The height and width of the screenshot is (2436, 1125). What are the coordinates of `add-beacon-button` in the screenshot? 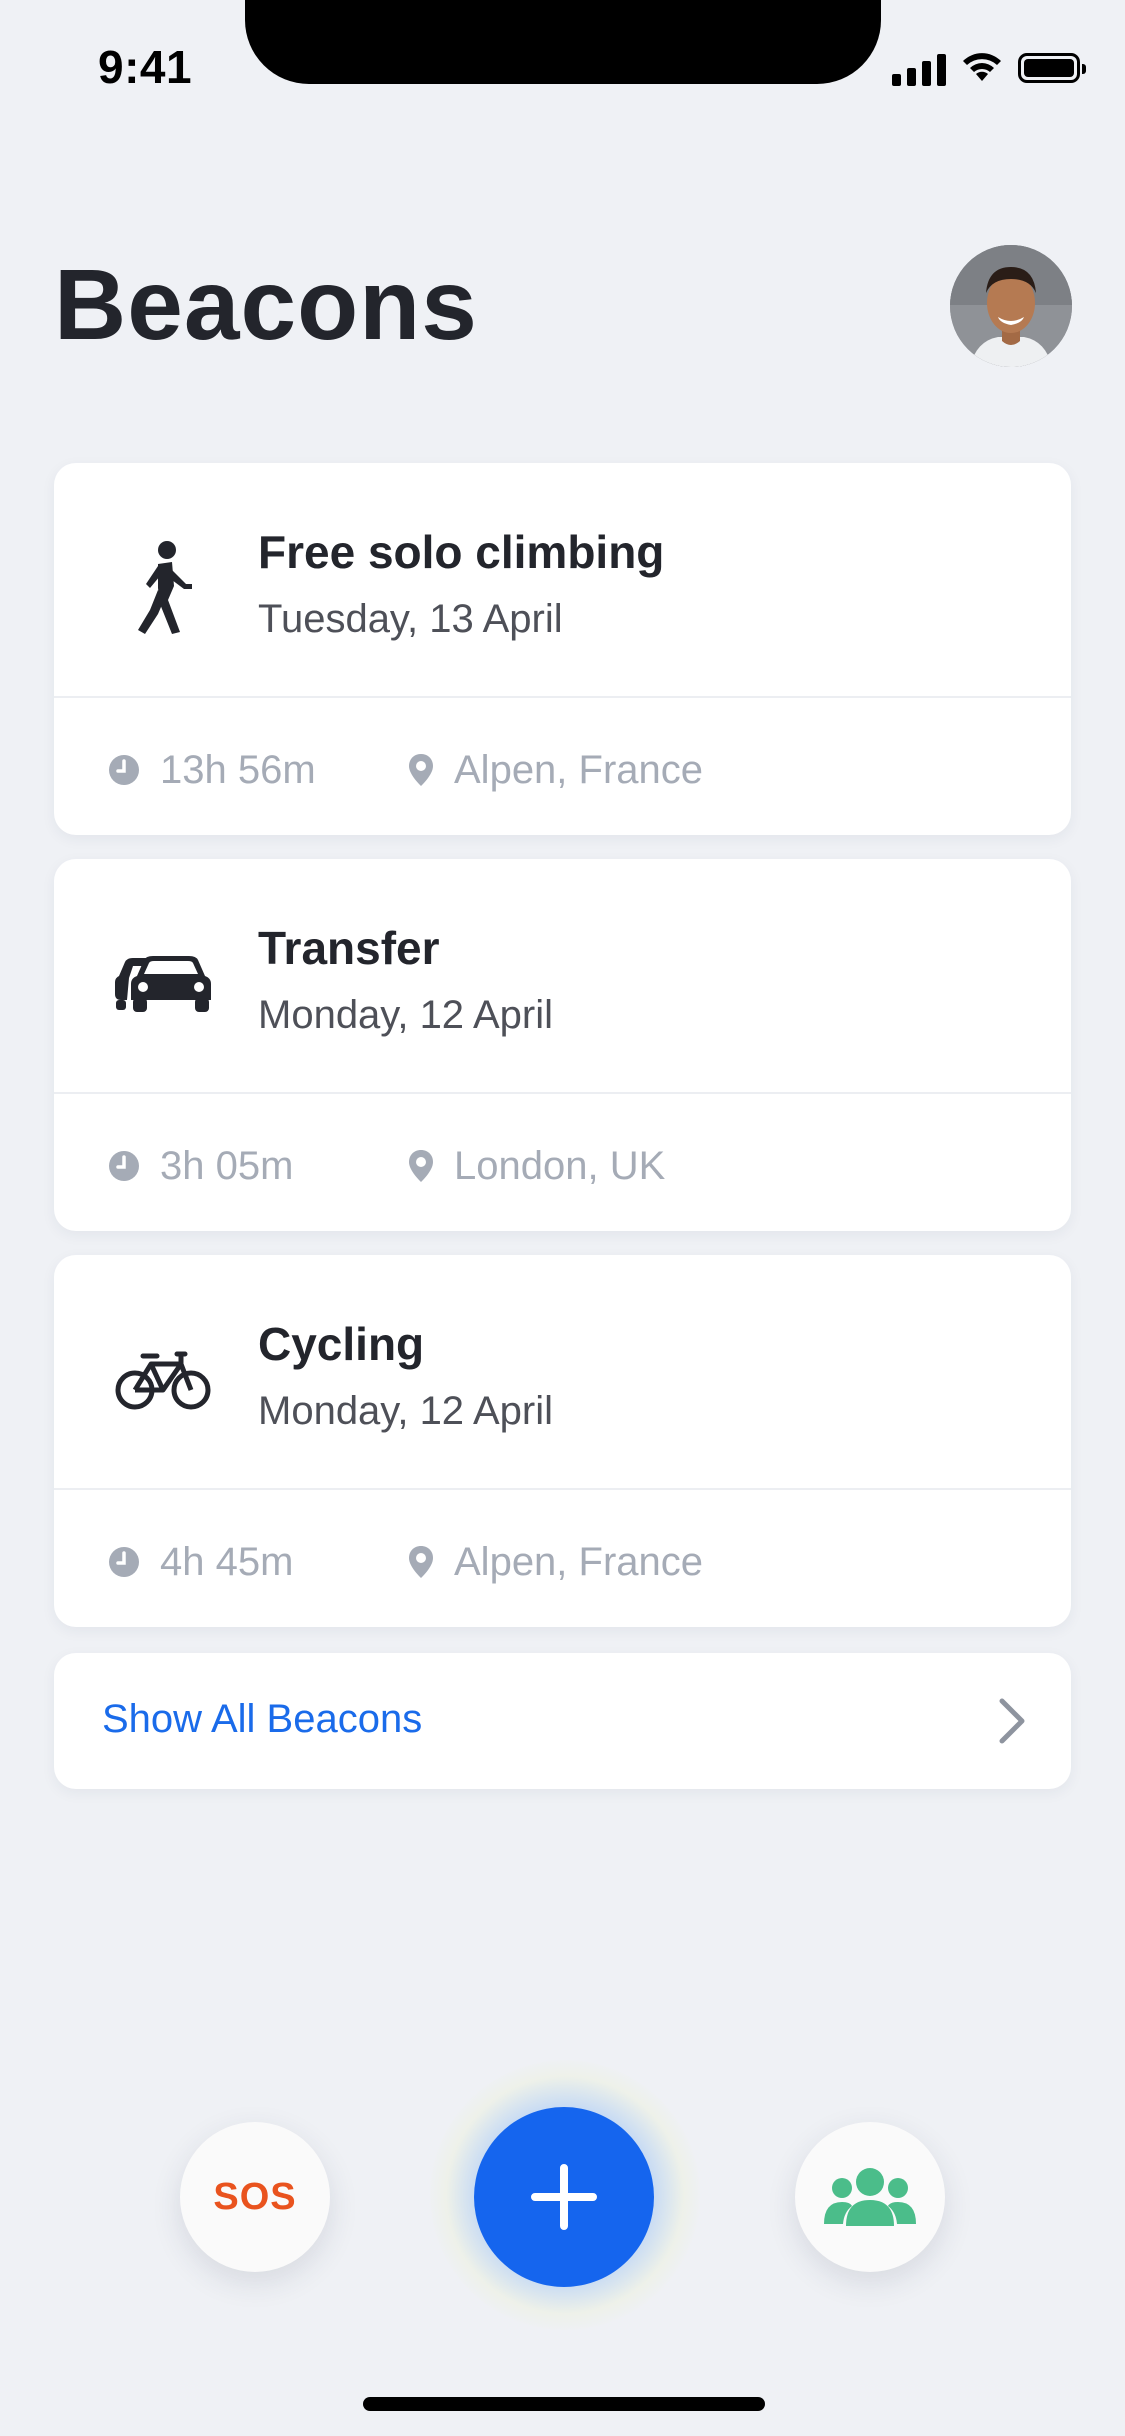 It's located at (564, 2197).